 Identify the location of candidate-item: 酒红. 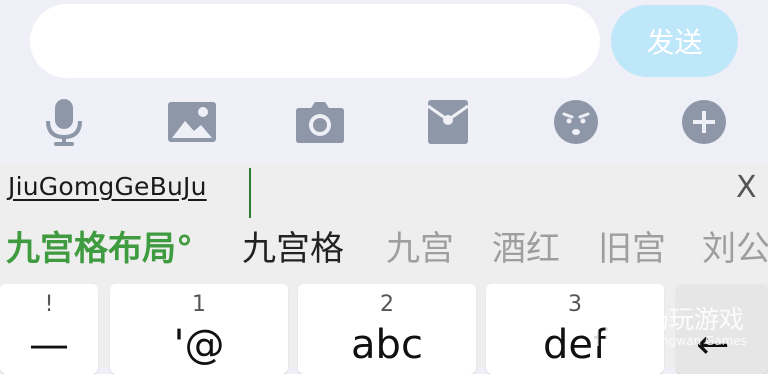
(526, 249).